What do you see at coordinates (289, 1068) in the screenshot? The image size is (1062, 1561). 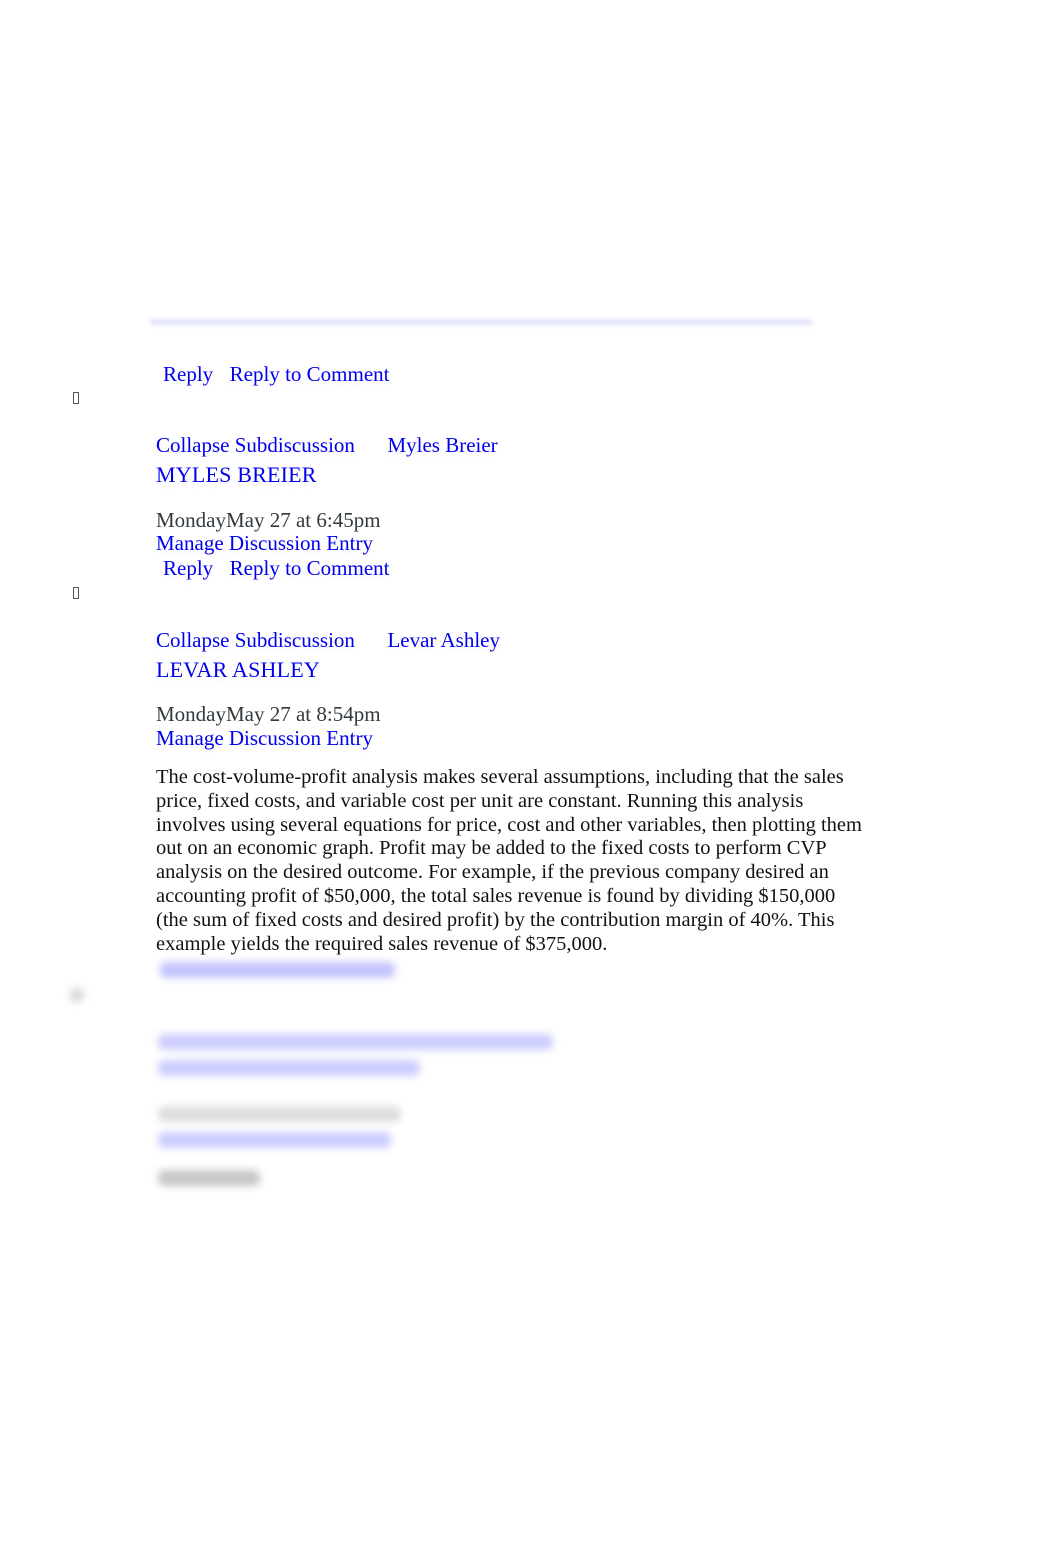 I see `obscured-author-heading` at bounding box center [289, 1068].